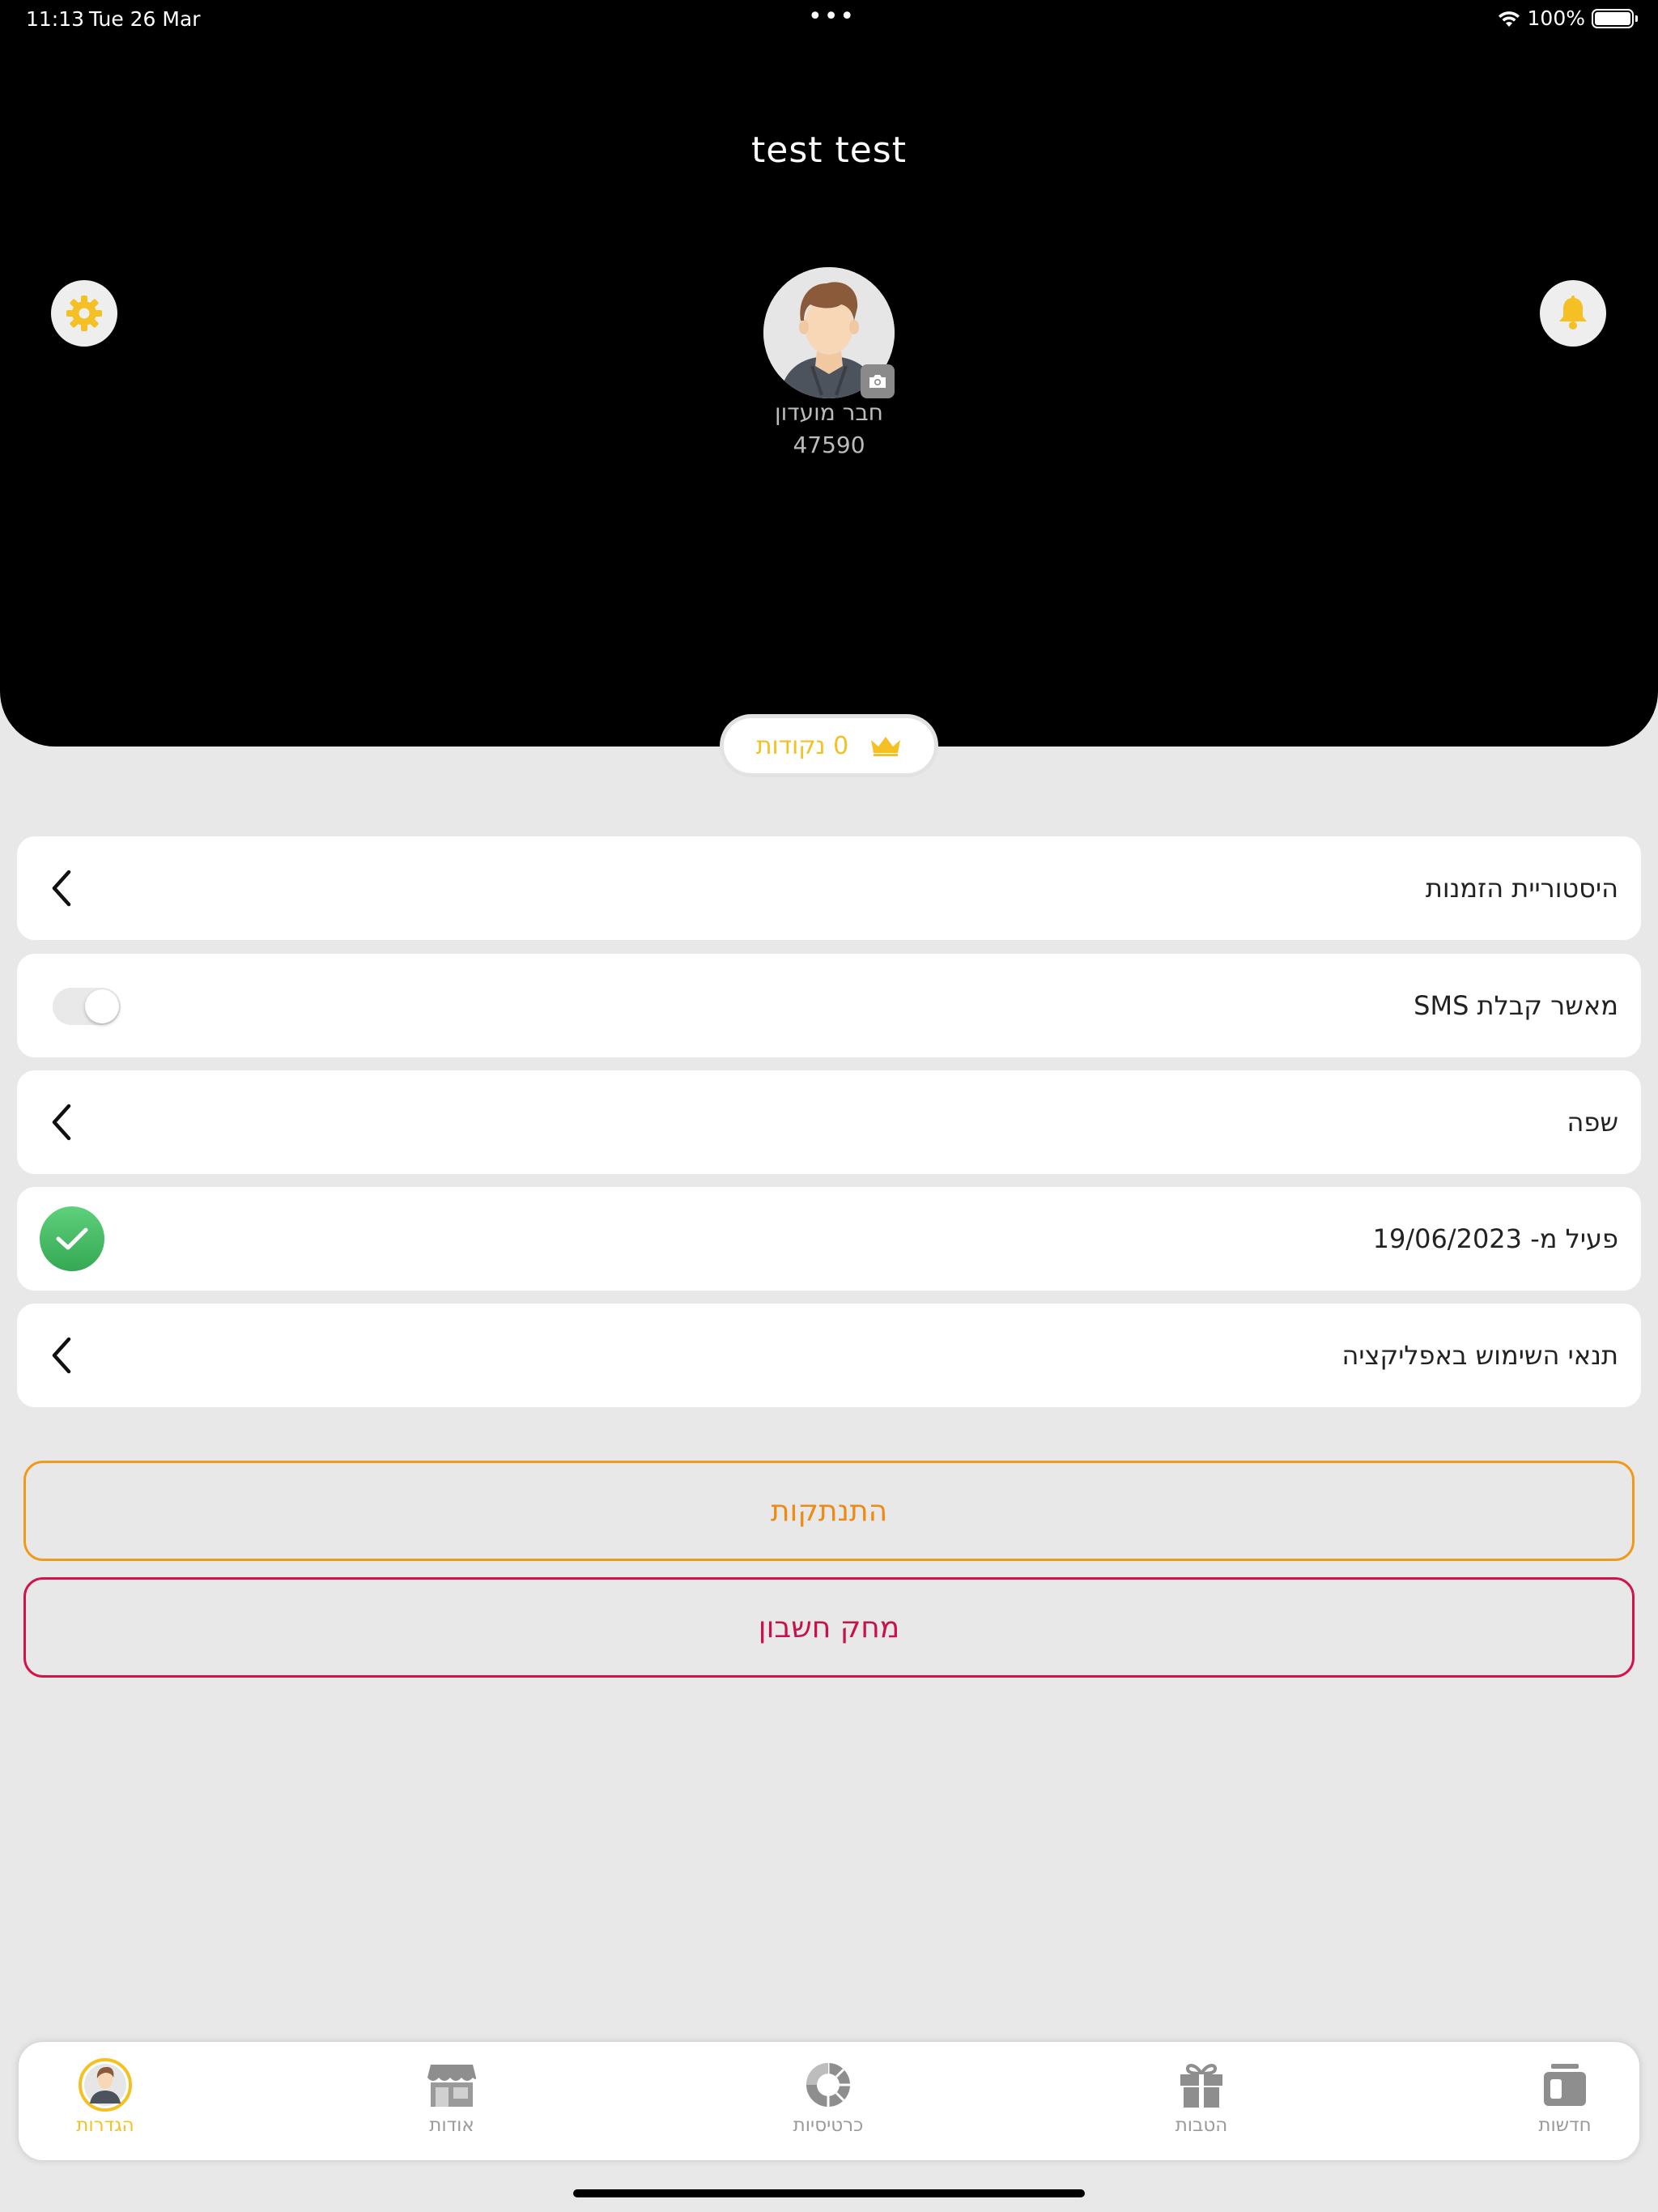 This screenshot has height=2212, width=1658. What do you see at coordinates (802, 745) in the screenshot?
I see `points-text: 0 נקודות` at bounding box center [802, 745].